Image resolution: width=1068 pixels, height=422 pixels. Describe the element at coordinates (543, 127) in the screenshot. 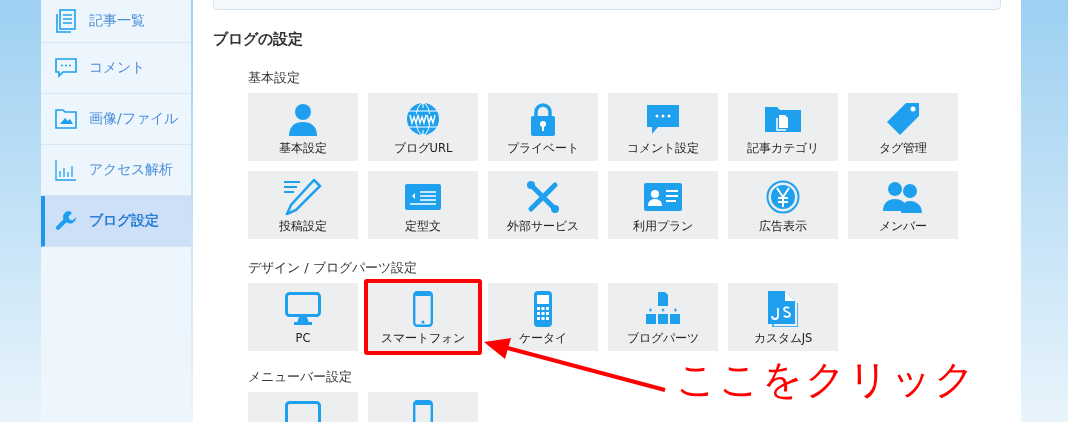

I see `settings-tile: プライベート` at that location.